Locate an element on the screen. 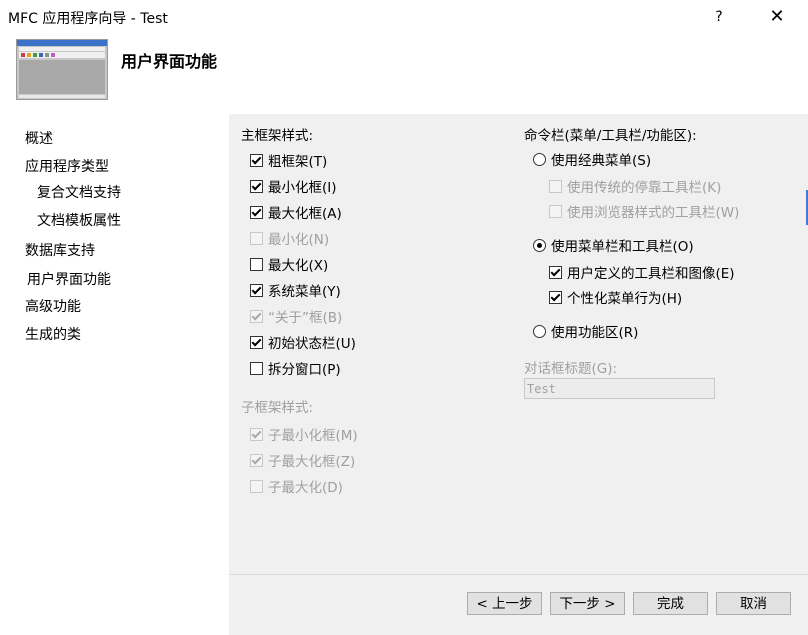 This screenshot has height=635, width=808. nav-item-doc-template: 文档模板属性 is located at coordinates (79, 220).